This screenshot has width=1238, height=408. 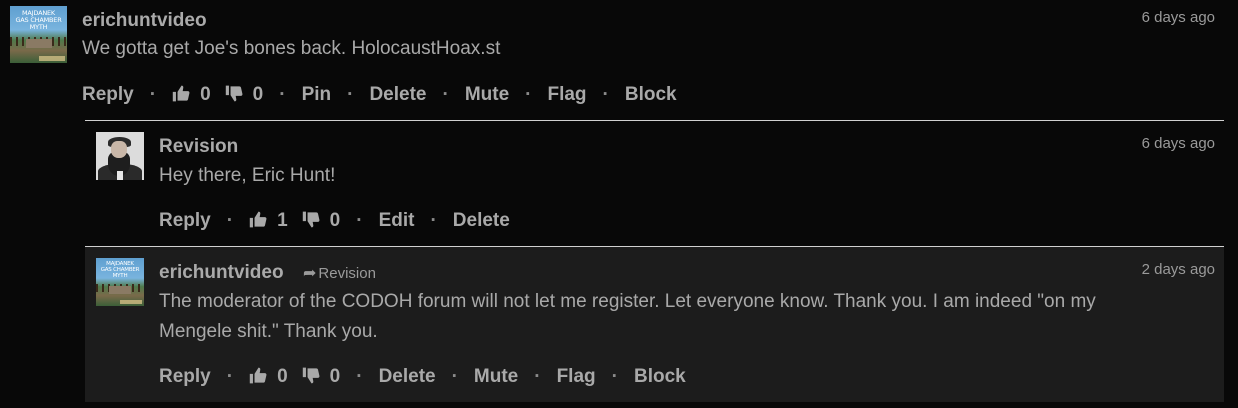 What do you see at coordinates (1178, 269) in the screenshot?
I see `comment-timestamp: 2 days ago` at bounding box center [1178, 269].